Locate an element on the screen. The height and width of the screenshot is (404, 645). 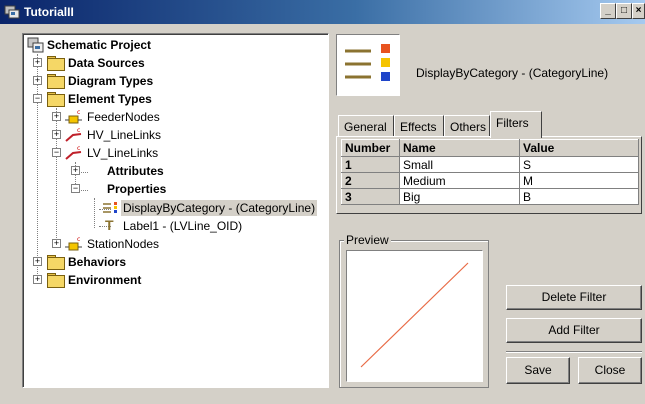
delete-filter-button: Delete Filter is located at coordinates (574, 297).